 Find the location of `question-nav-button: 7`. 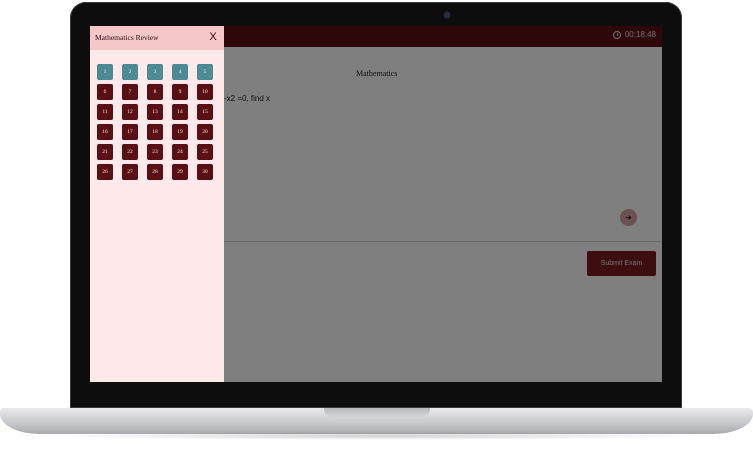

question-nav-button: 7 is located at coordinates (130, 92).